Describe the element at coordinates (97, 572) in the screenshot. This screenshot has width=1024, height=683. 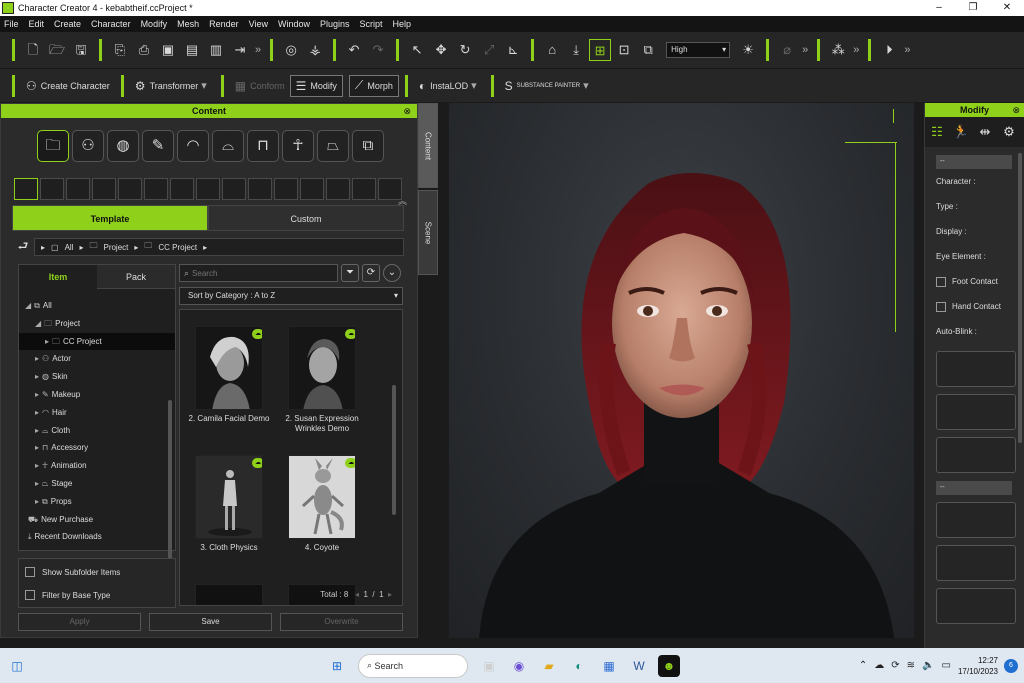
I see `show-subfolder-checkbox: Show Subfolder Items` at that location.